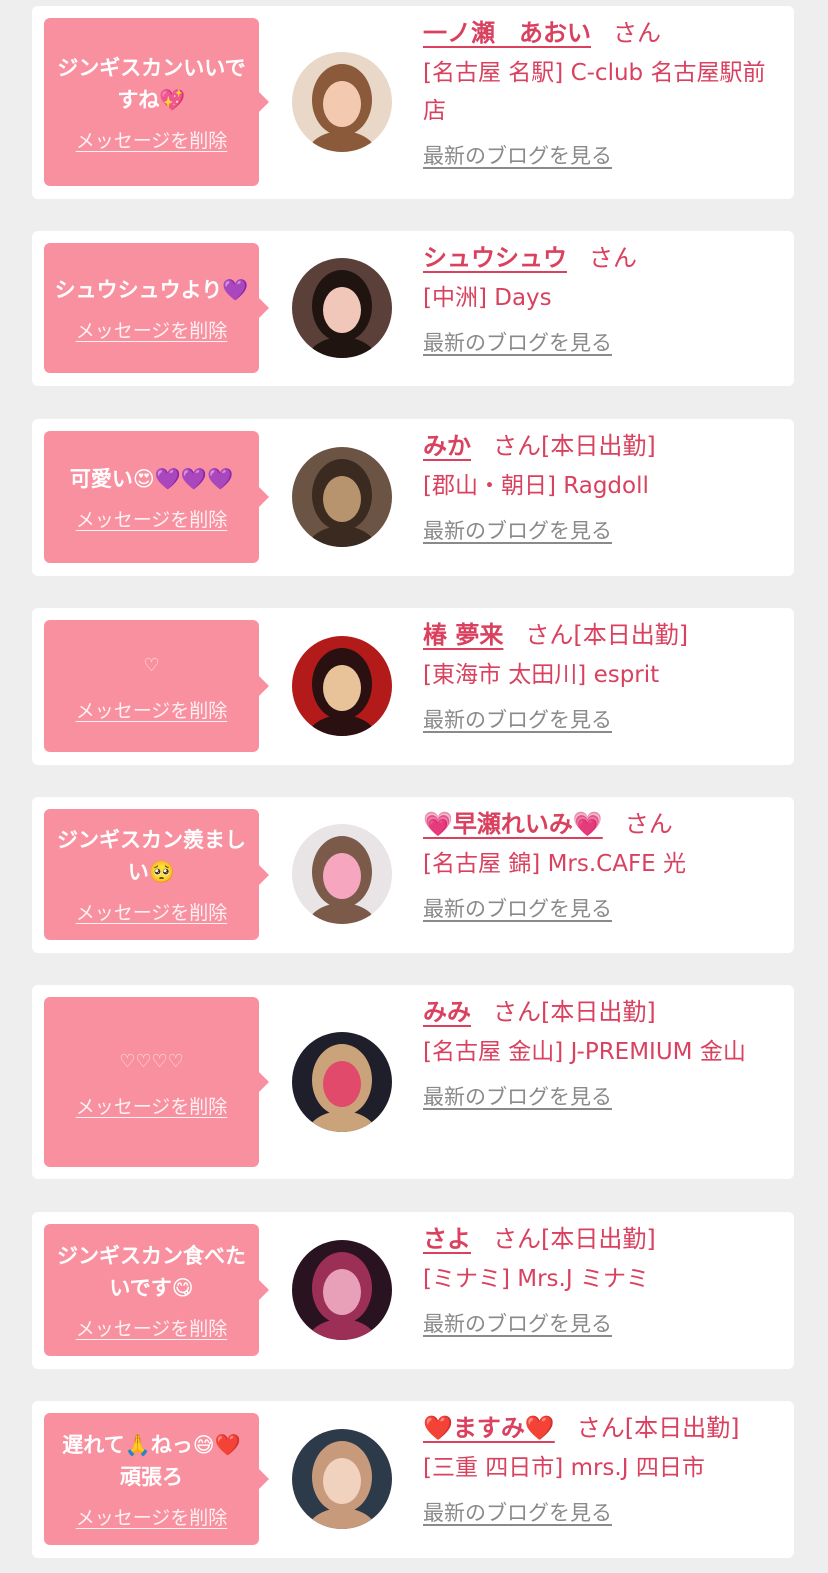 The image size is (828, 1573). I want to click on name-line: 椿 夢来 さん[本日出勤], so click(600, 635).